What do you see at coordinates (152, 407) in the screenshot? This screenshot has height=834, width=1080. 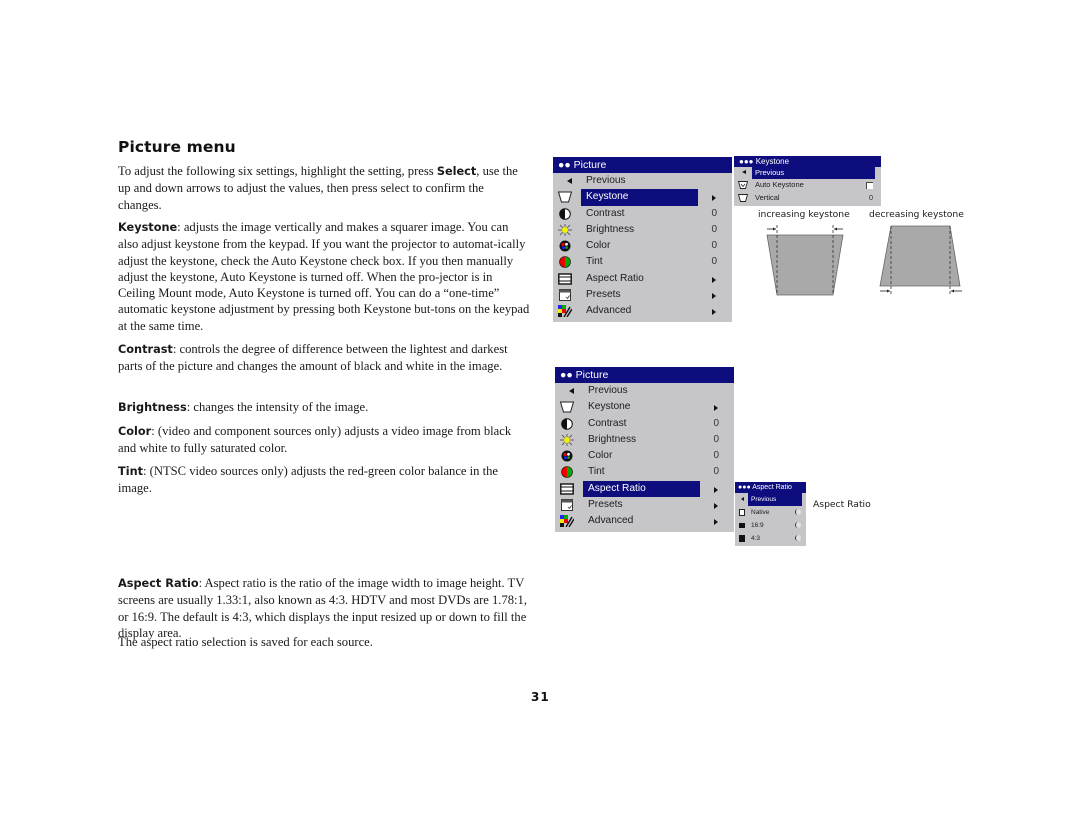 I see `brightness-term: Brightness` at bounding box center [152, 407].